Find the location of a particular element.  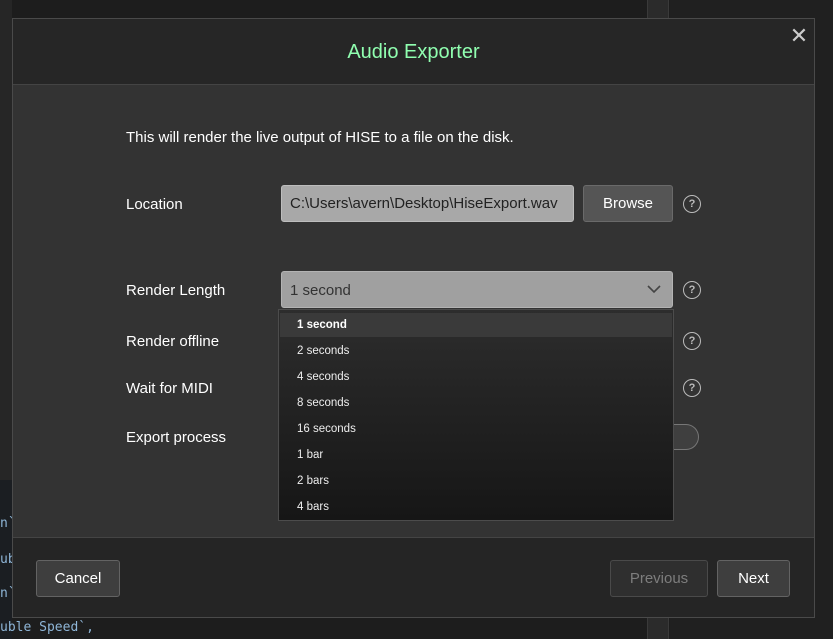

render-length-help-icon: ? is located at coordinates (692, 290).